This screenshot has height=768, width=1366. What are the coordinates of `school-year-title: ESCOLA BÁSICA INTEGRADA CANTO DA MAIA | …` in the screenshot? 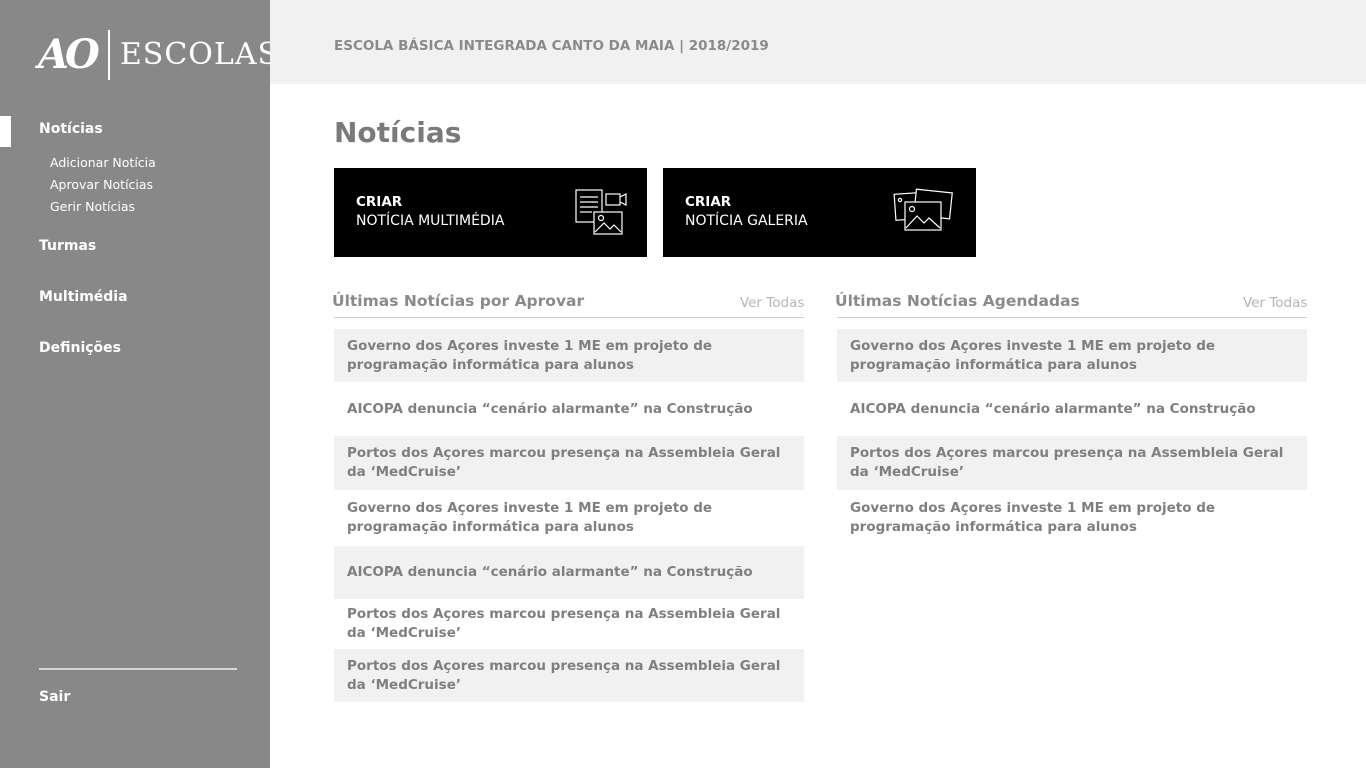 It's located at (551, 46).